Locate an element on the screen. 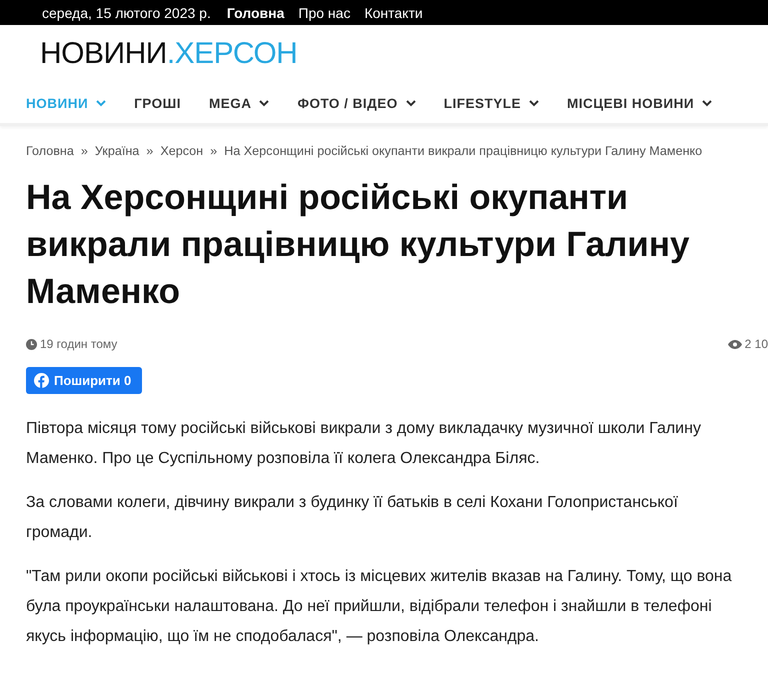 Image resolution: width=768 pixels, height=674 pixels. nav-item: МІСЦЕВІ НОВИНИ is located at coordinates (639, 103).